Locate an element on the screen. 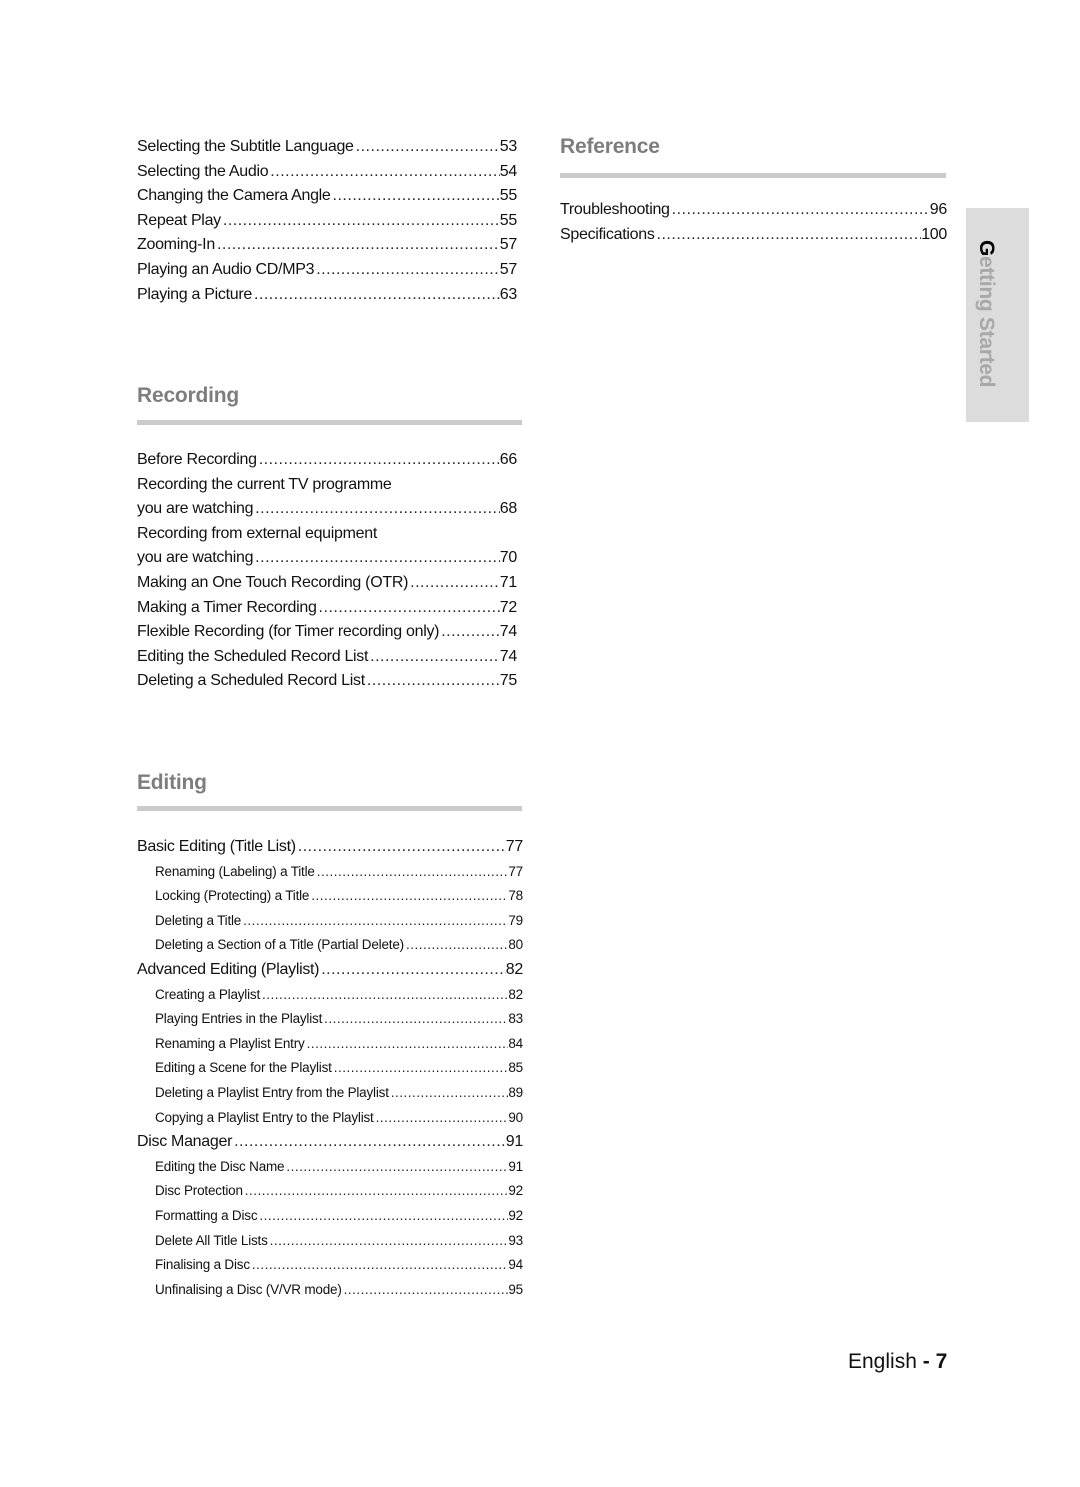  toc-entry-page: 96 is located at coordinates (938, 209).